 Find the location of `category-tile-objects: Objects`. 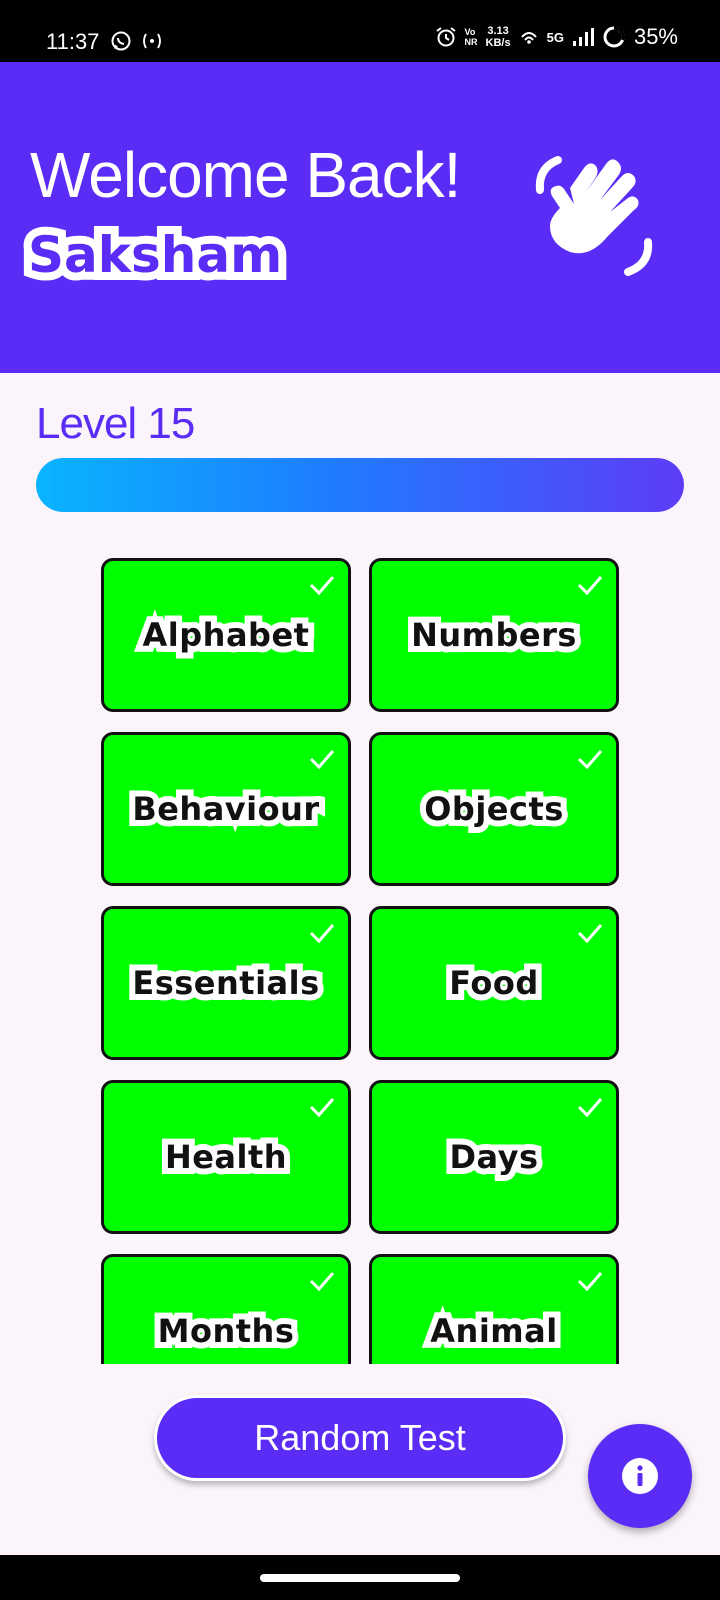

category-tile-objects: Objects is located at coordinates (494, 809).